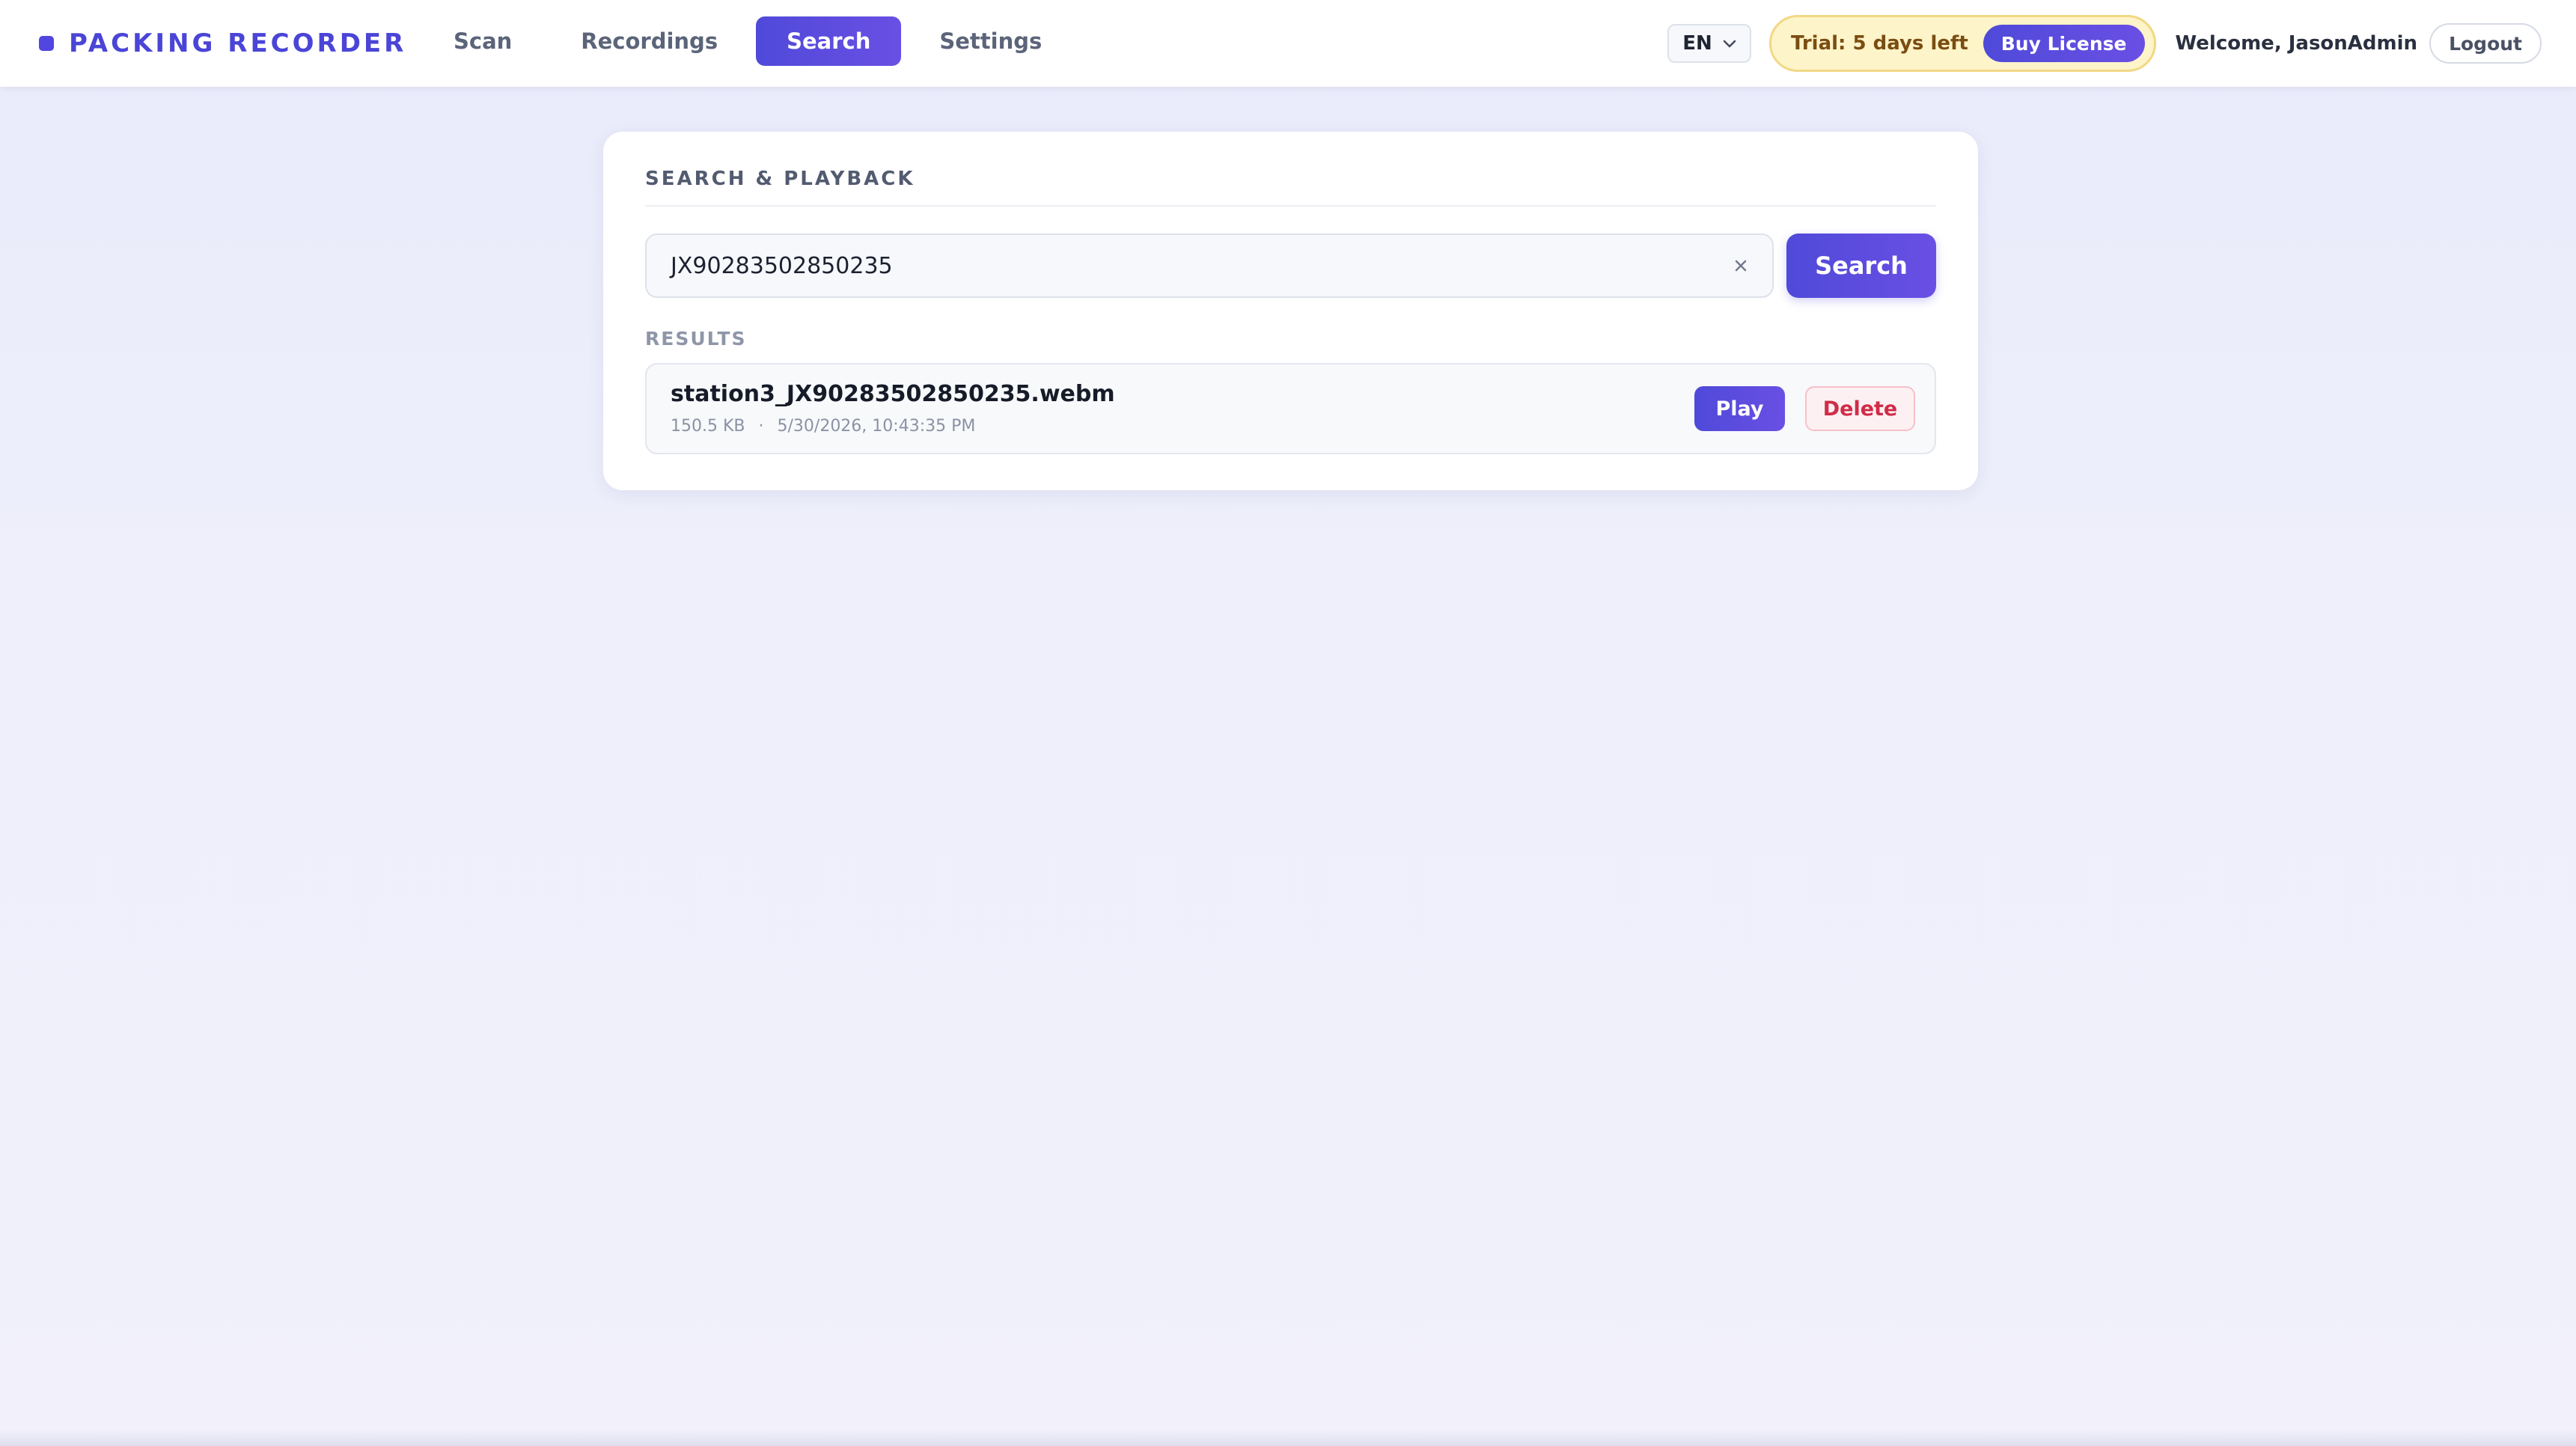 This screenshot has height=1446, width=2576. I want to click on bottom-edge, so click(1288, 1438).